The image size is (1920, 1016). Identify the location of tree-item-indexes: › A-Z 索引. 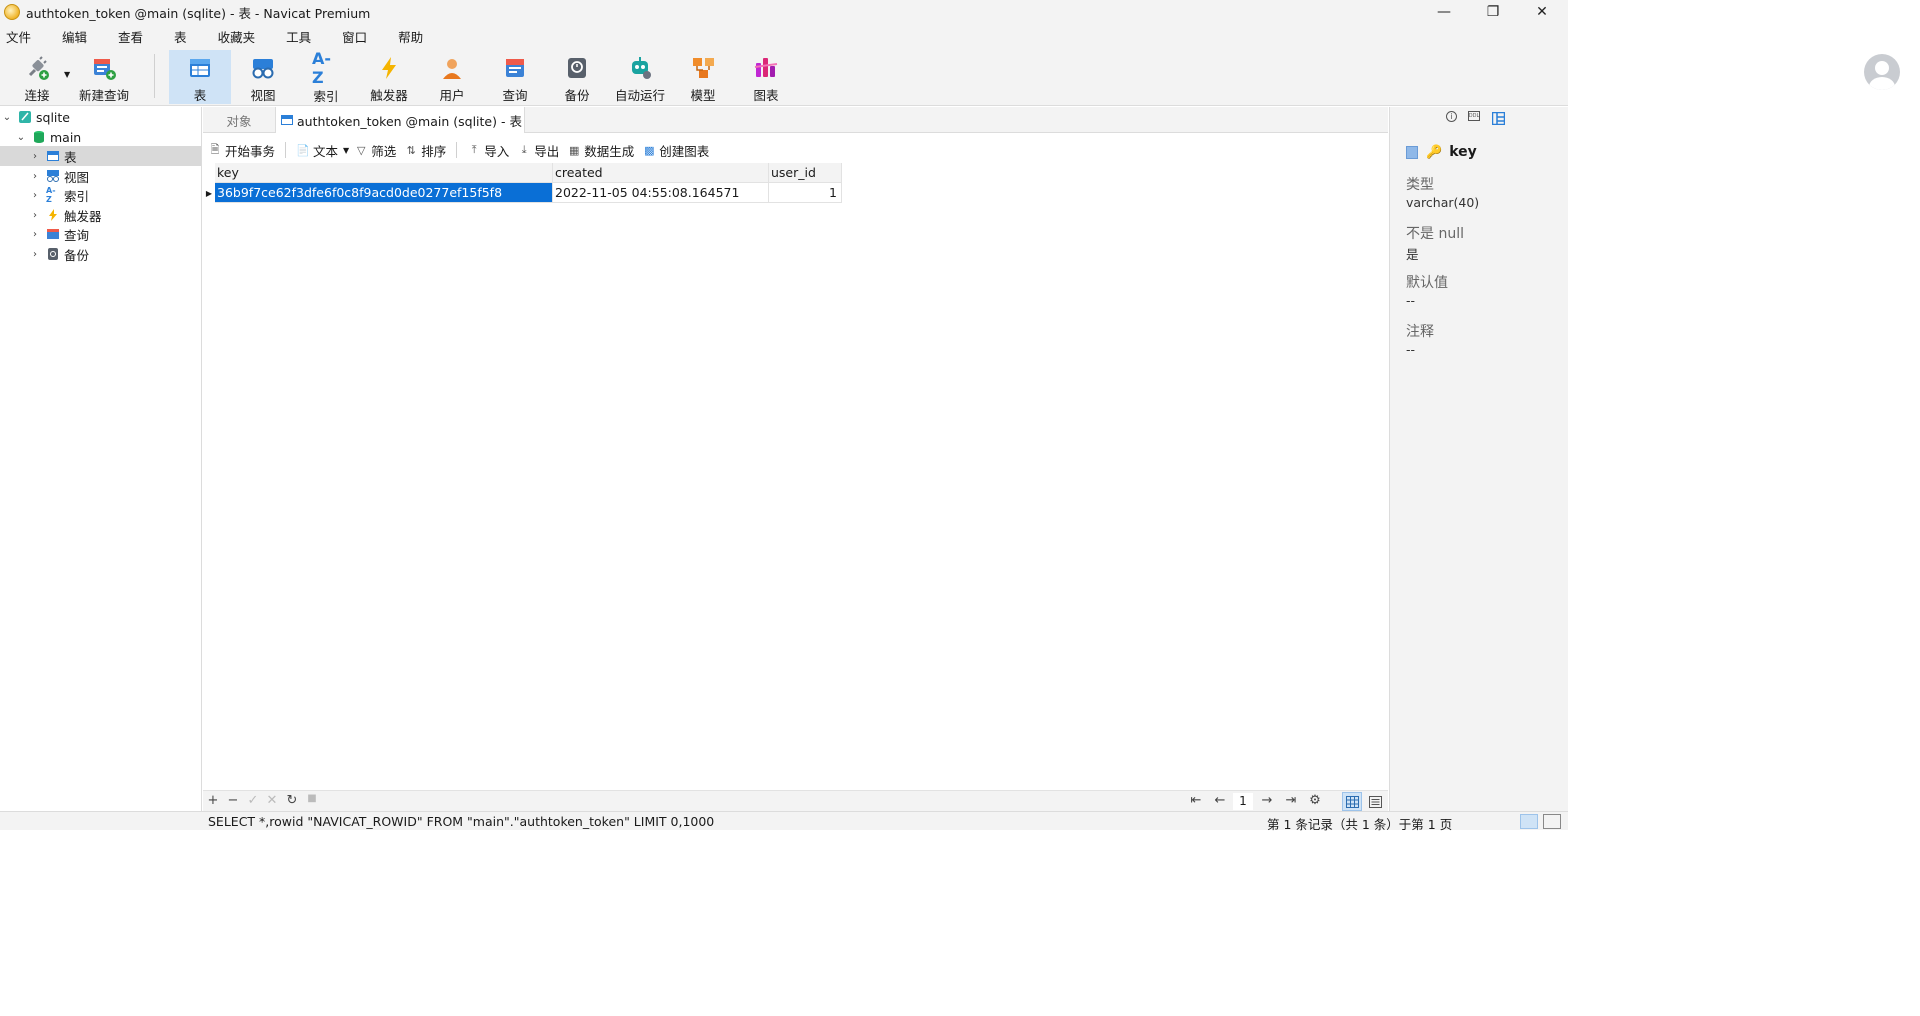
(100, 195).